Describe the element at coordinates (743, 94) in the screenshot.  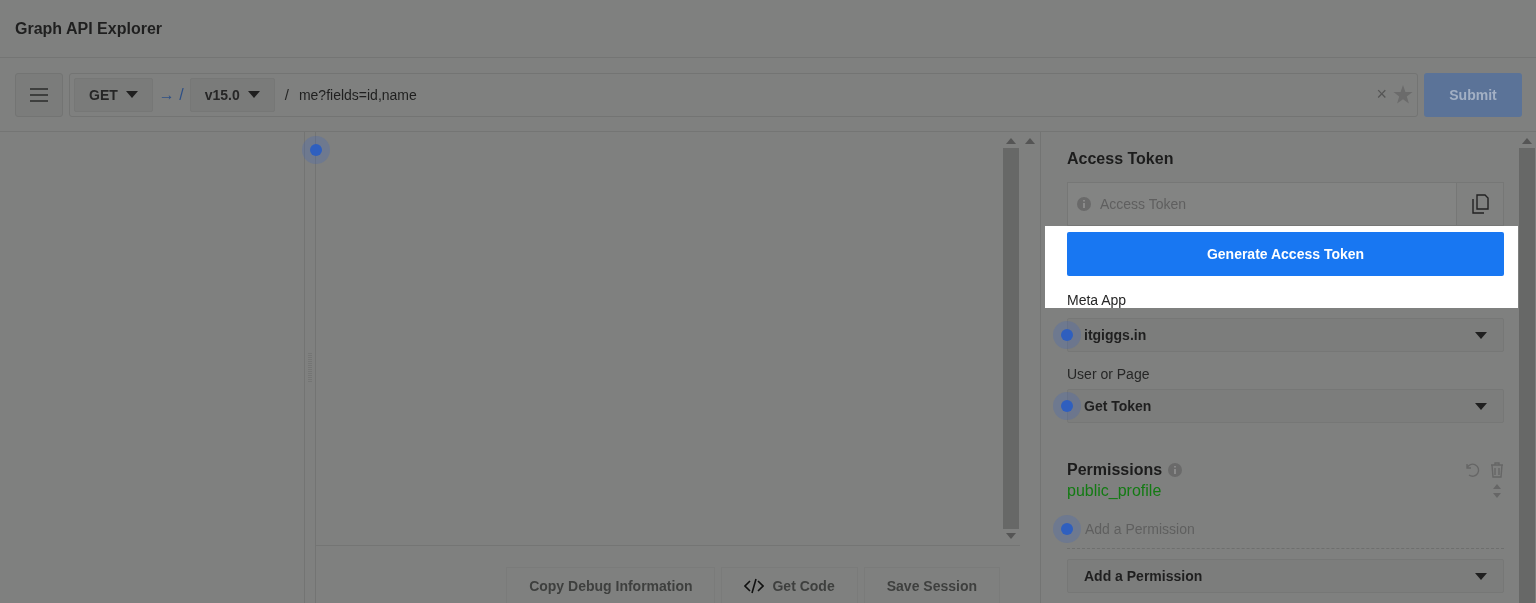
I see `url-field: GET → / v15.0 / me?fields=id,name ×` at that location.